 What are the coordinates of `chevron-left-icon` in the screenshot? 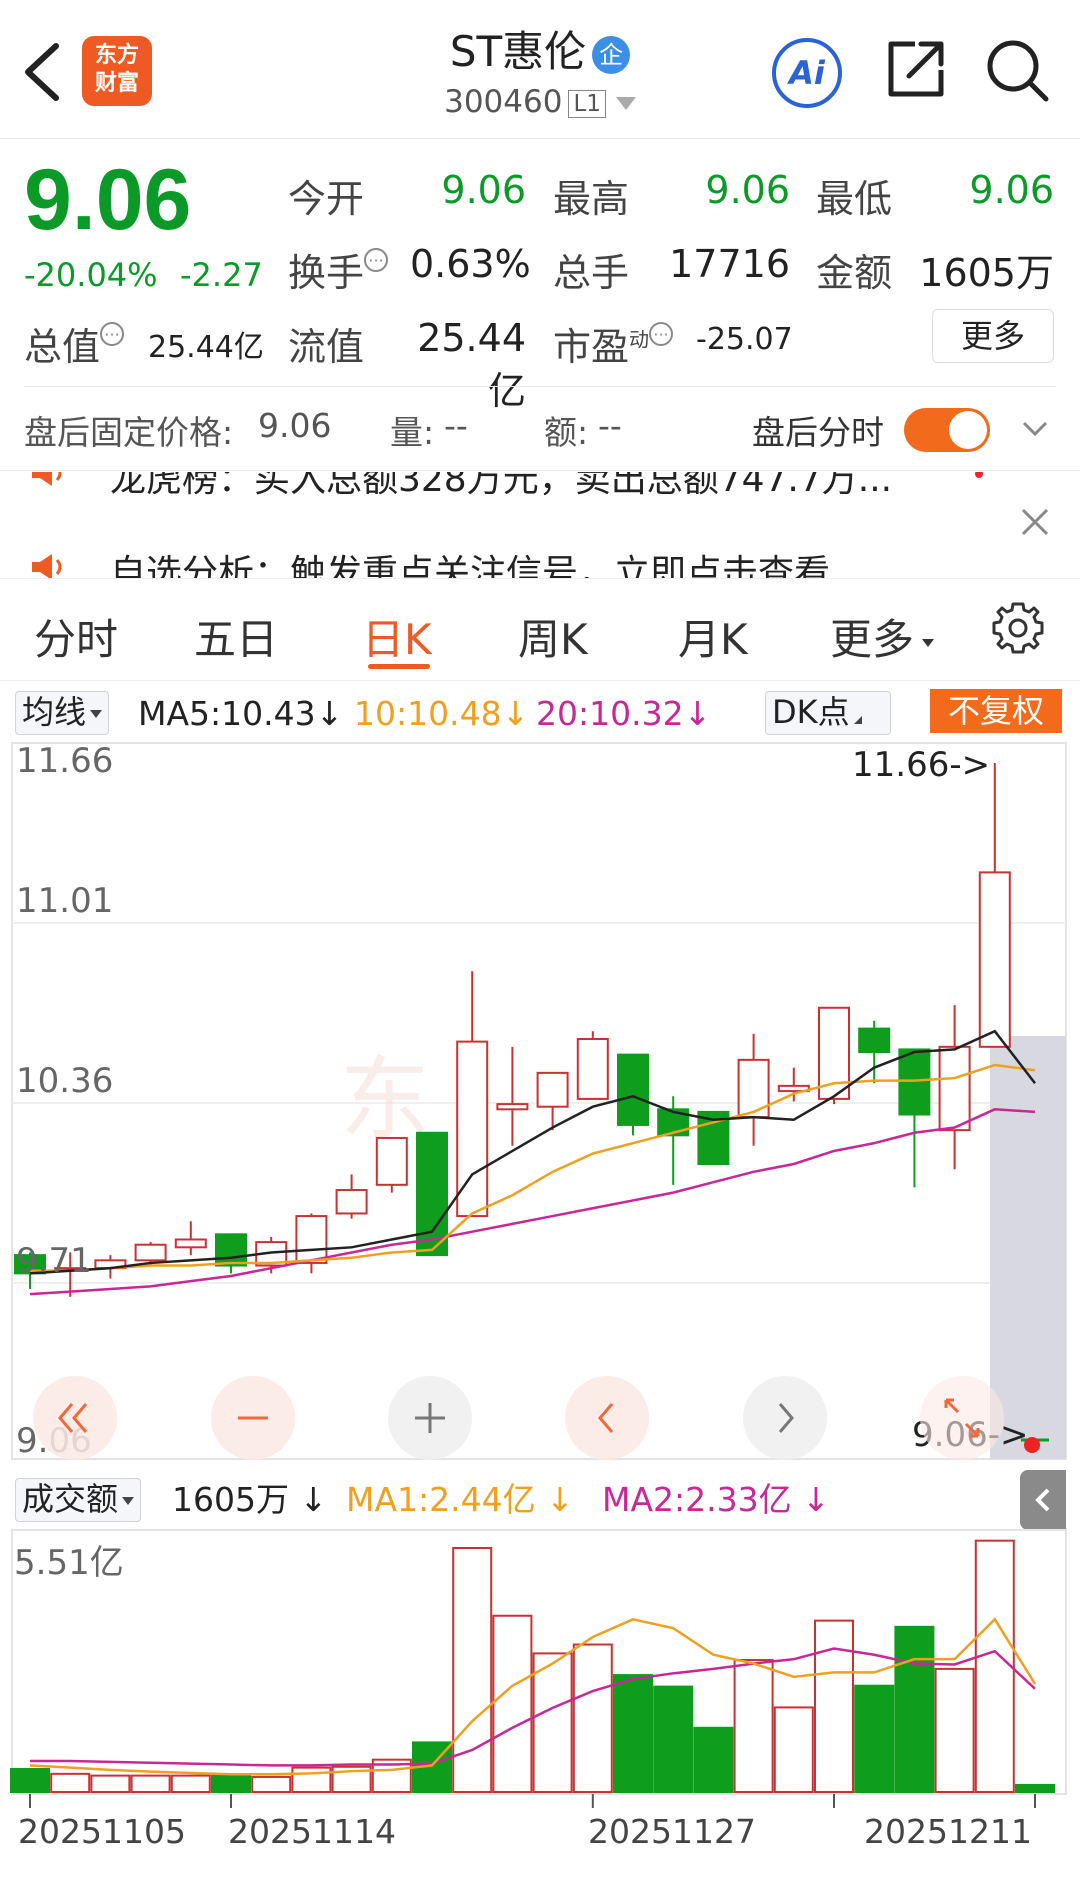 It's located at (1042, 1500).